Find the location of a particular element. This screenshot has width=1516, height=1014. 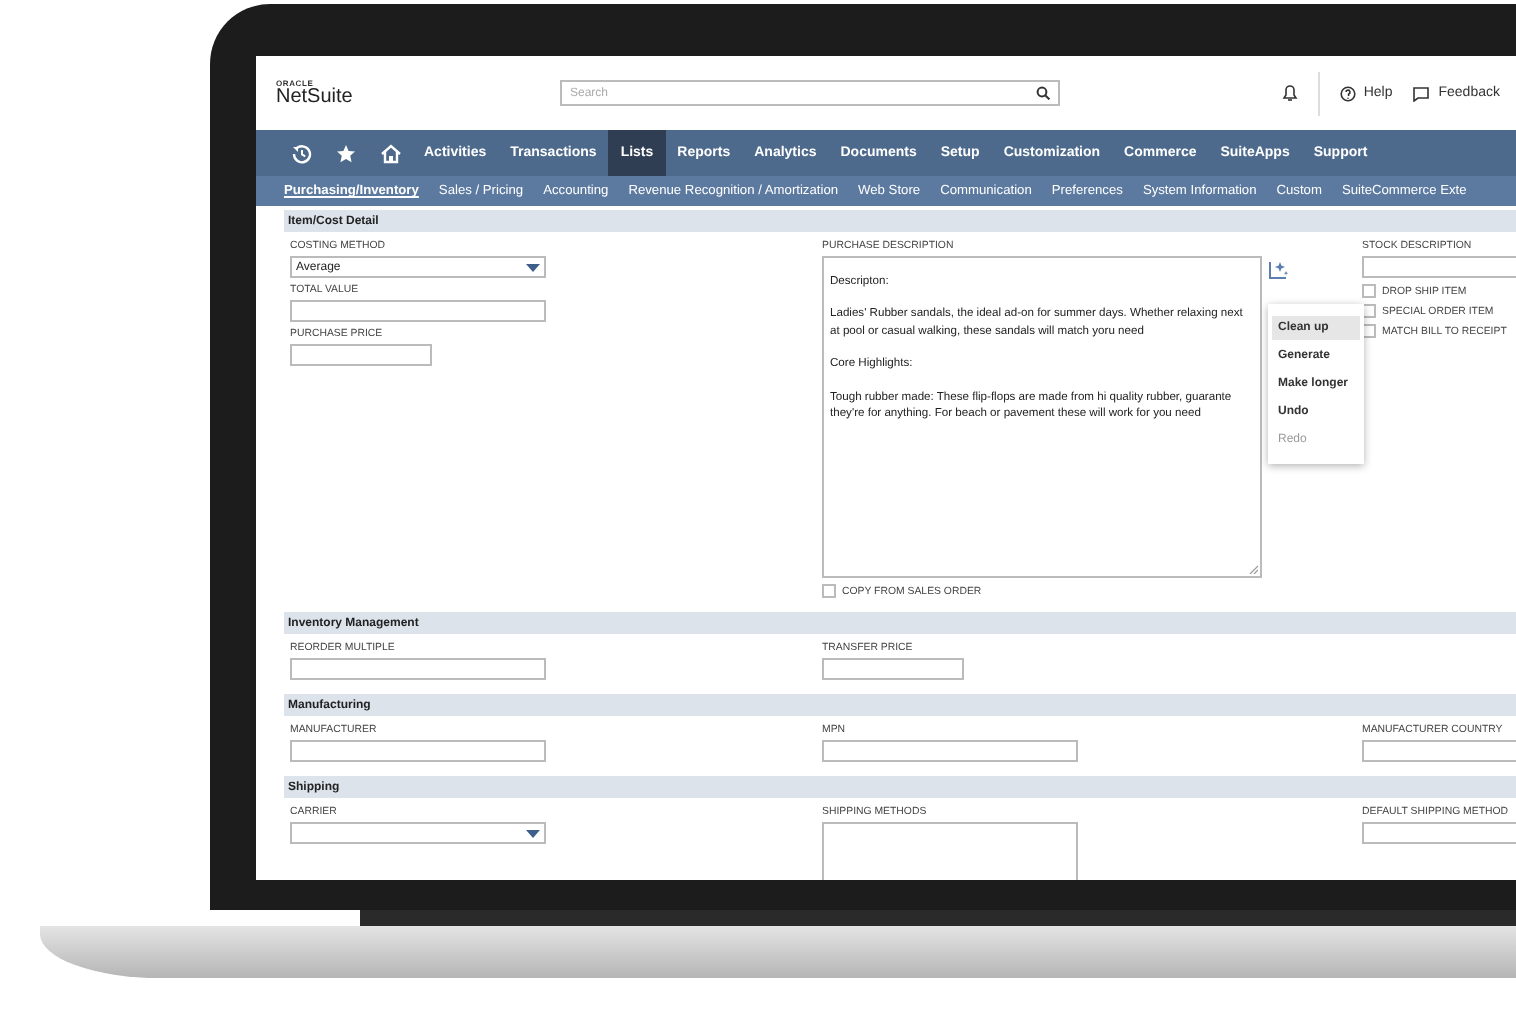

search-icon is located at coordinates (1043, 93).